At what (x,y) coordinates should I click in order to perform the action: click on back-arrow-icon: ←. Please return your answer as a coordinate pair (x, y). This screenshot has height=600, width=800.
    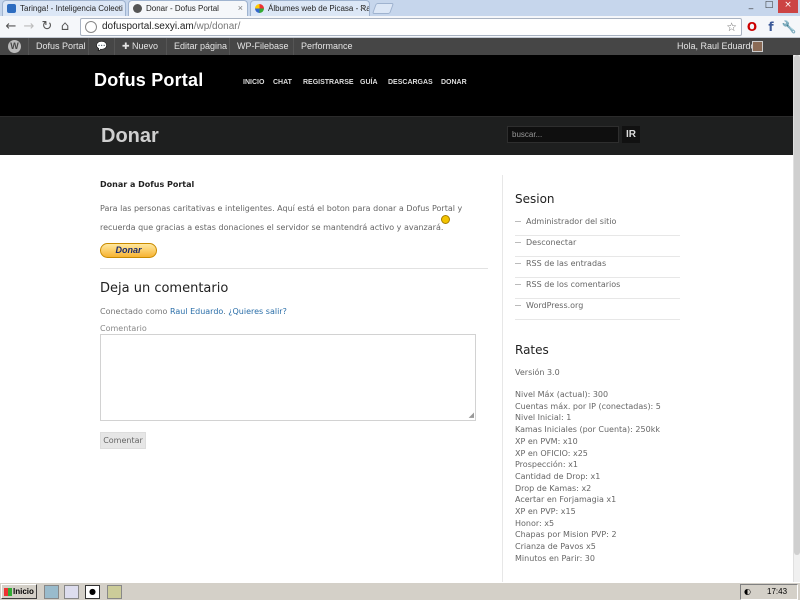
    Looking at the image, I should click on (11, 27).